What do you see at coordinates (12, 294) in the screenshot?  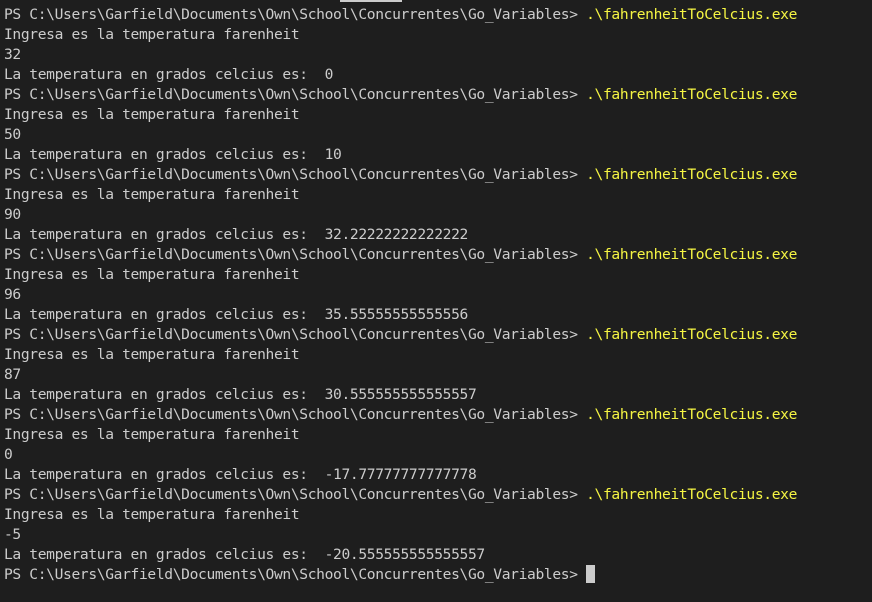 I see `user-input: 96` at bounding box center [12, 294].